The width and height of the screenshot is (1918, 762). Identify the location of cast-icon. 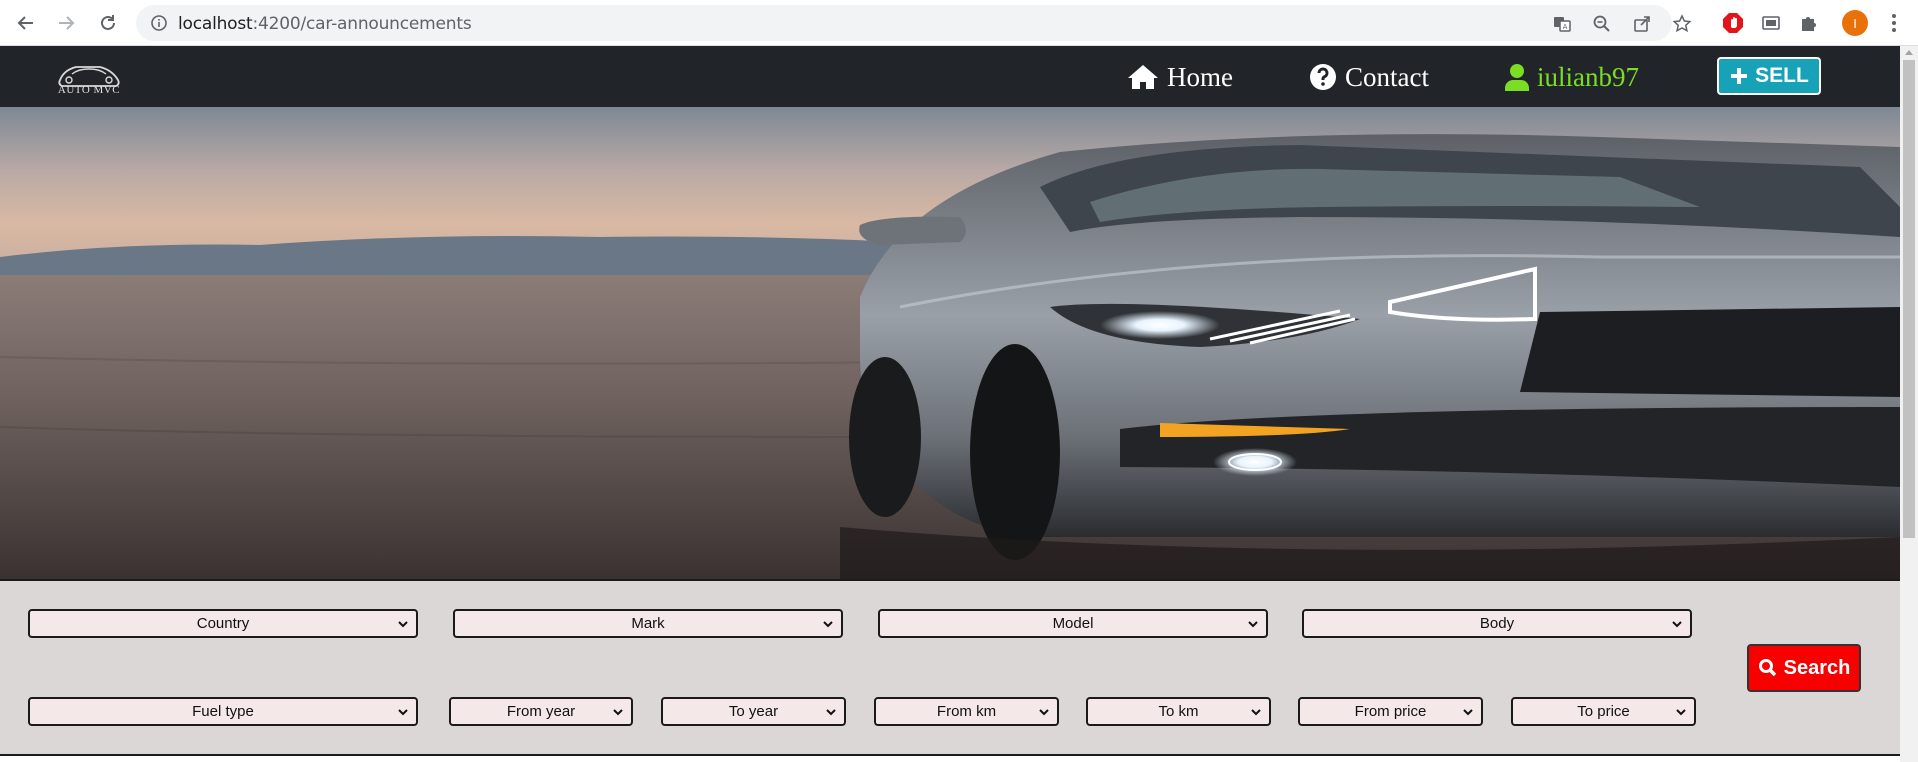
(1771, 23).